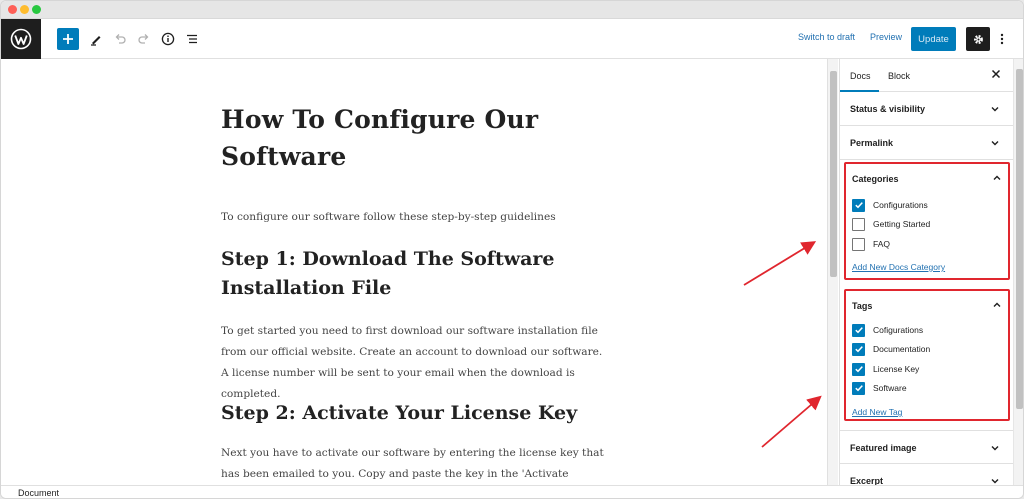 The image size is (1024, 499). Describe the element at coordinates (902, 349) in the screenshot. I see `checkbox-label: Documentation` at that location.